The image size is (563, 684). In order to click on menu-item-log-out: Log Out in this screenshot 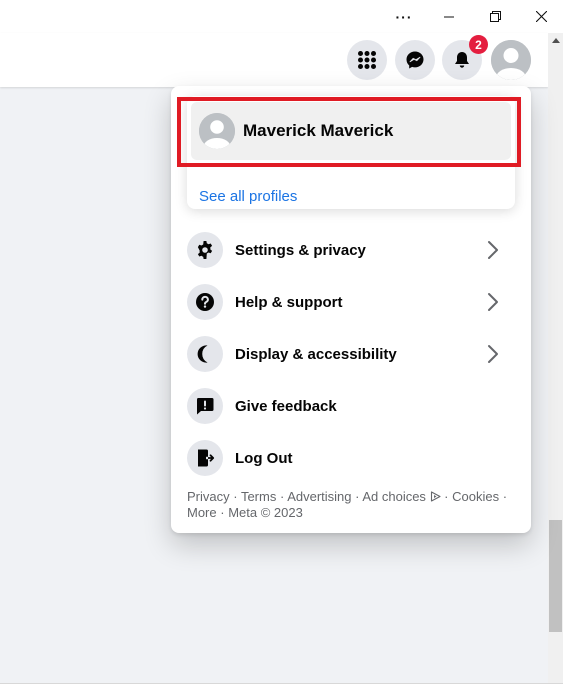, I will do `click(351, 458)`.